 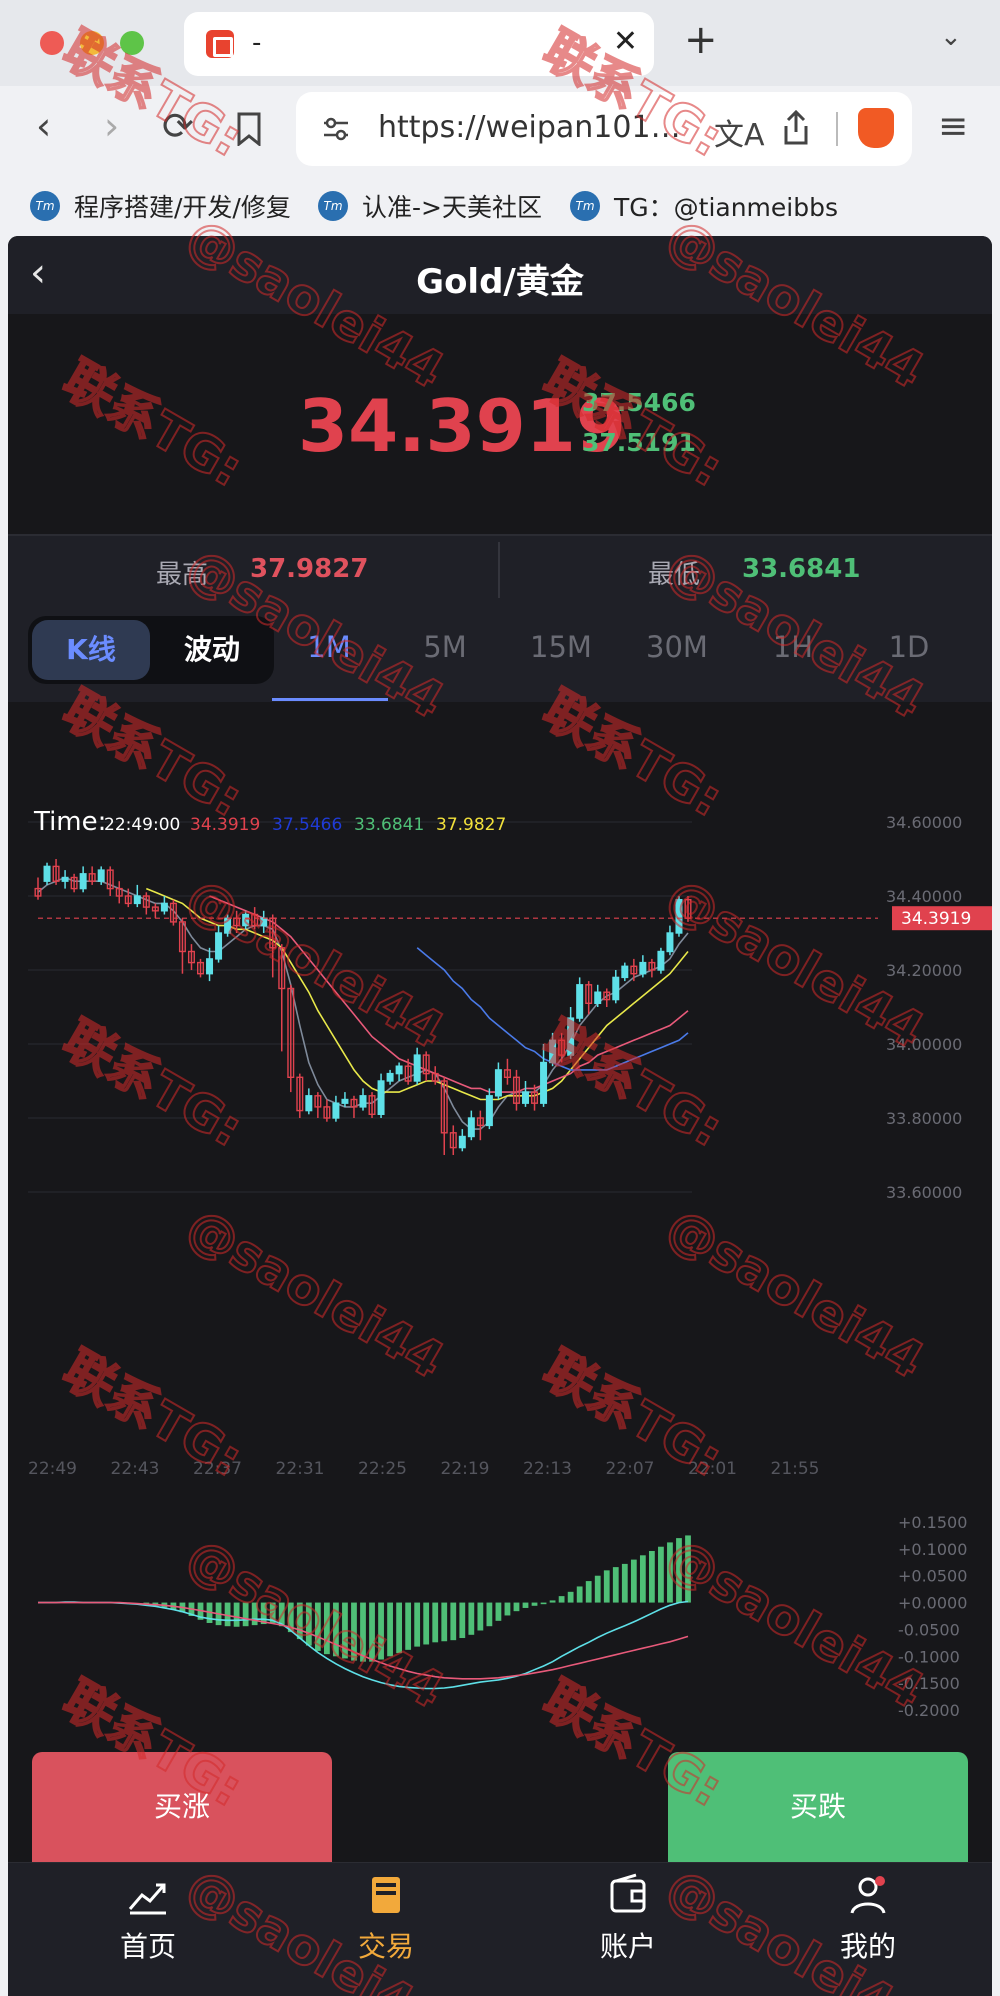 I want to click on y-tick-label: 34.60000, so click(x=924, y=822).